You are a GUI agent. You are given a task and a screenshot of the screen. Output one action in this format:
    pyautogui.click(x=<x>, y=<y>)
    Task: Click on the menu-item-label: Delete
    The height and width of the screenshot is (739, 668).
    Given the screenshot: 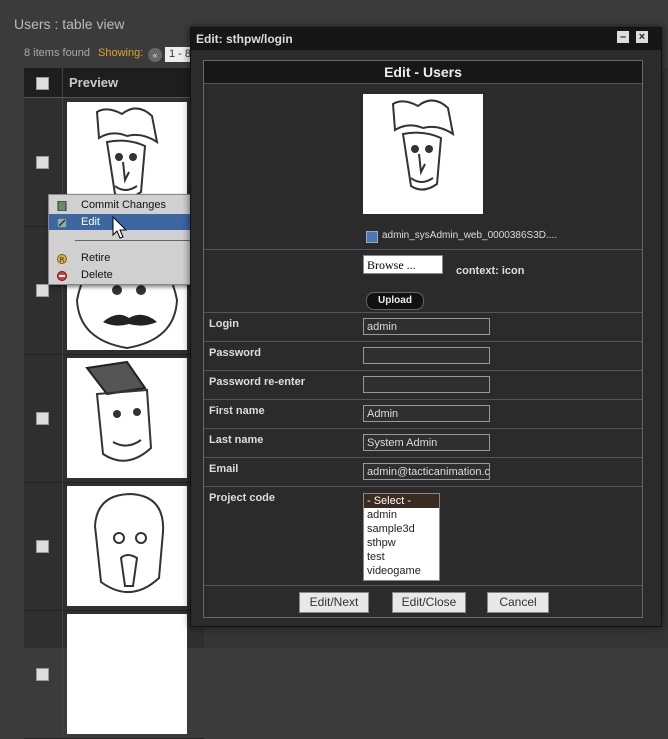 What is the action you would take?
    pyautogui.click(x=97, y=275)
    